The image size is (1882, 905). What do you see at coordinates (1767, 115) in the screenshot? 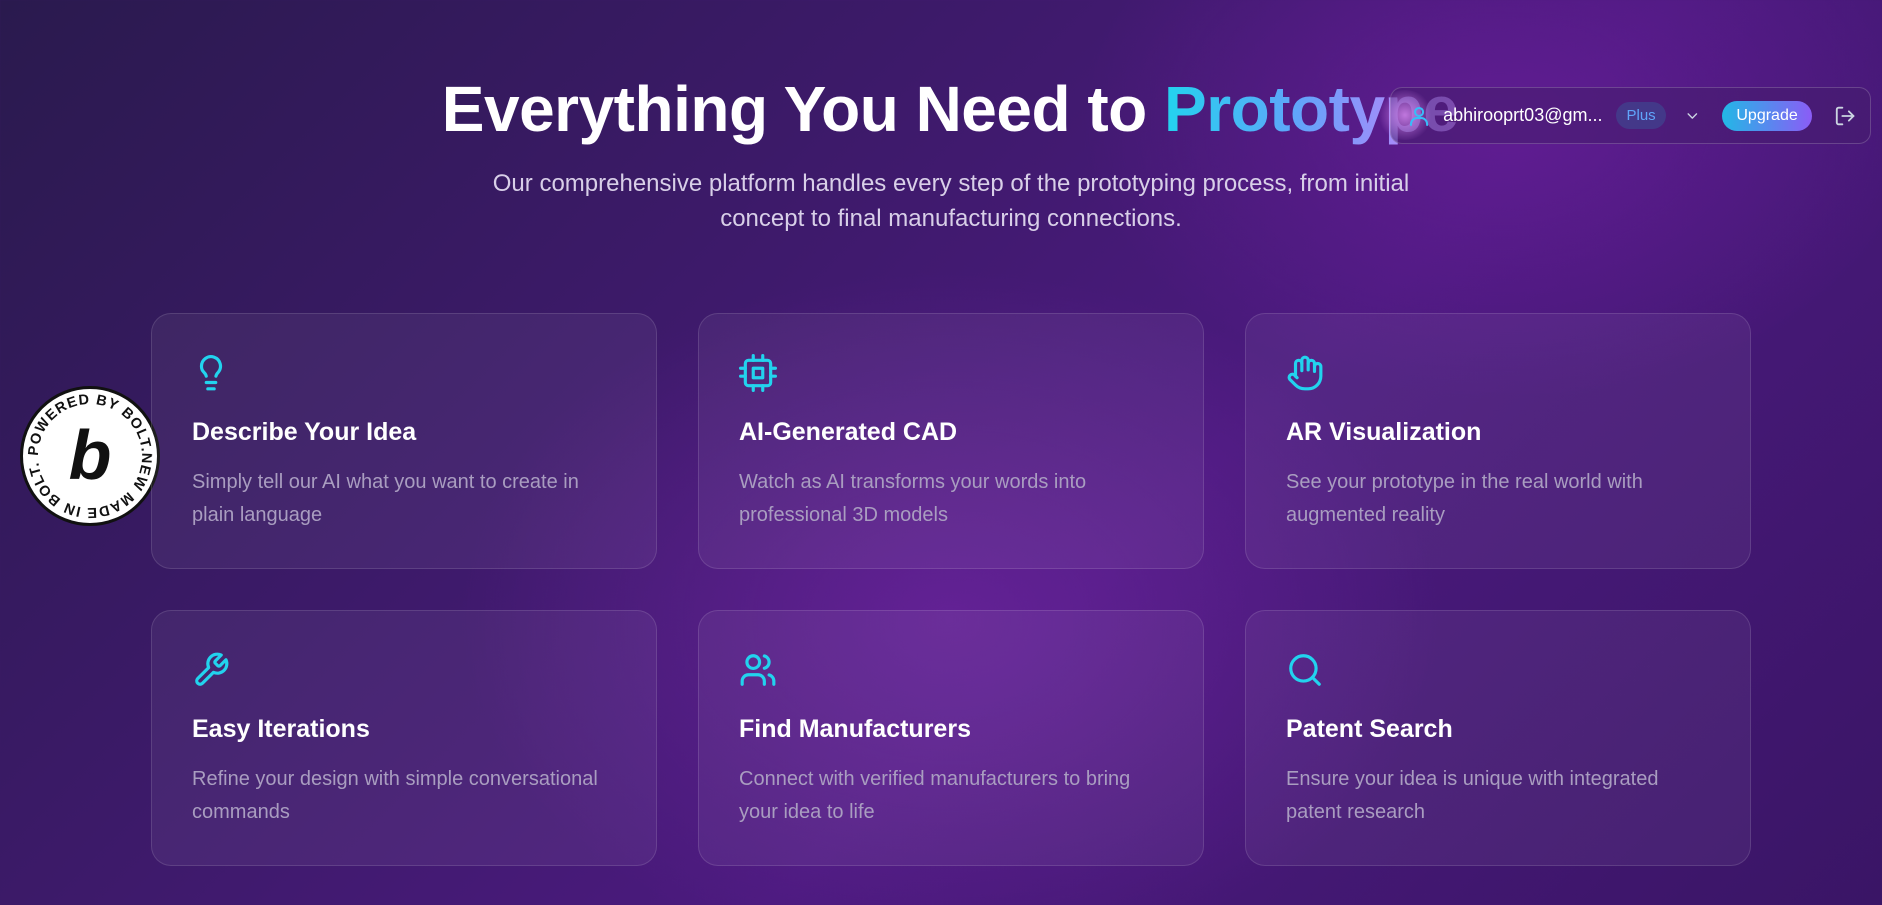
I see `upgrade-button: Upgrade` at bounding box center [1767, 115].